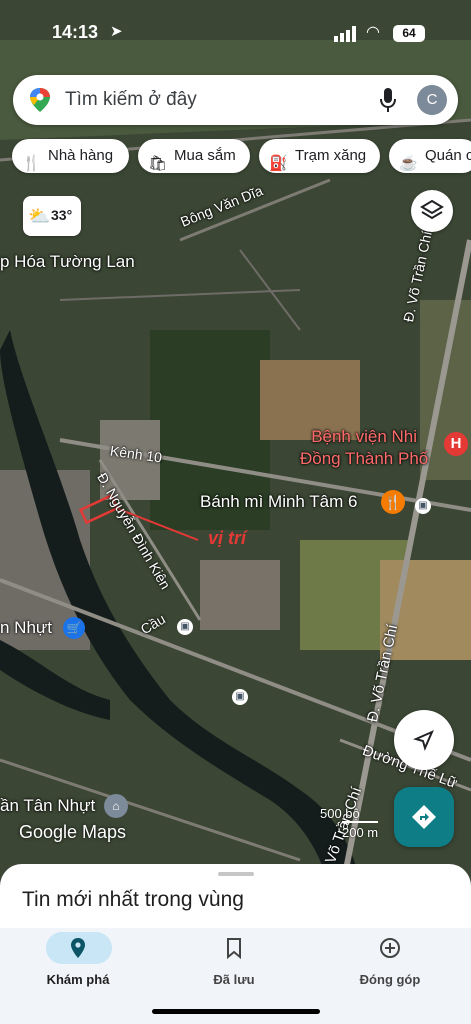 This screenshot has height=1024, width=471. I want to click on fork-knife-icon: 🍴, so click(31, 163).